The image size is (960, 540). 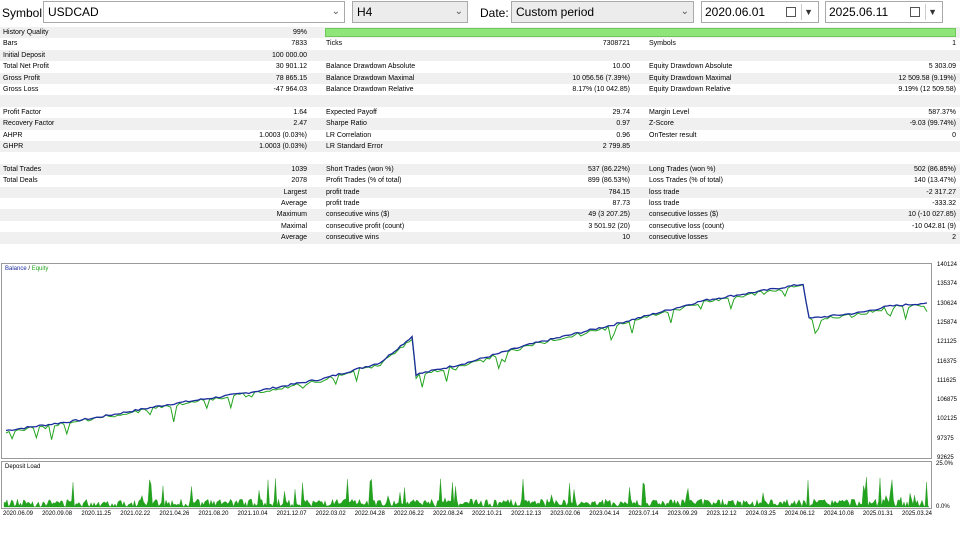 I want to click on stat-label: Equity Drawdown Relative, so click(x=690, y=89).